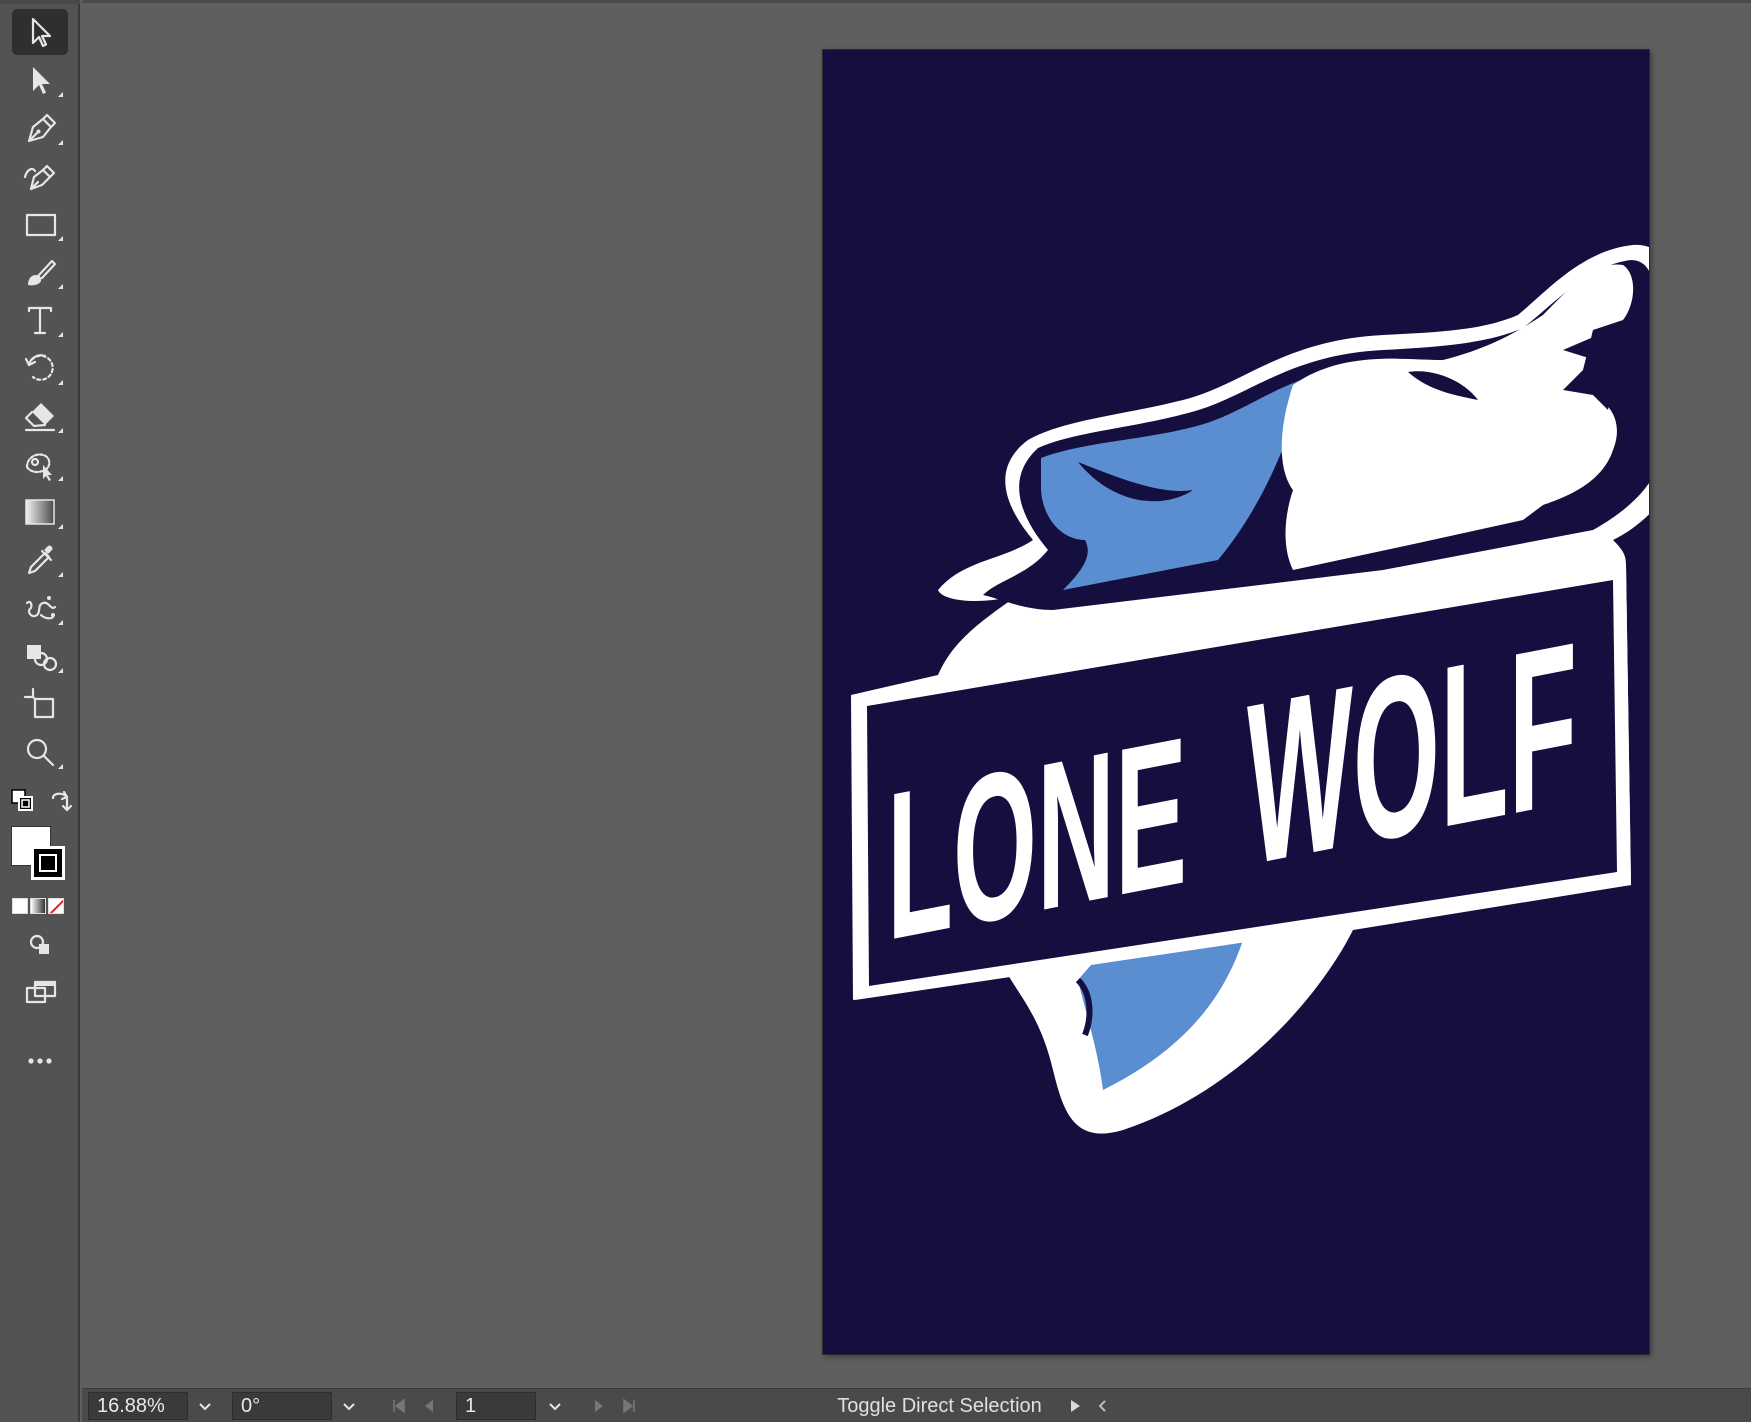 Image resolution: width=1751 pixels, height=1422 pixels. Describe the element at coordinates (48, 863) in the screenshot. I see `stroke-swatch` at that location.